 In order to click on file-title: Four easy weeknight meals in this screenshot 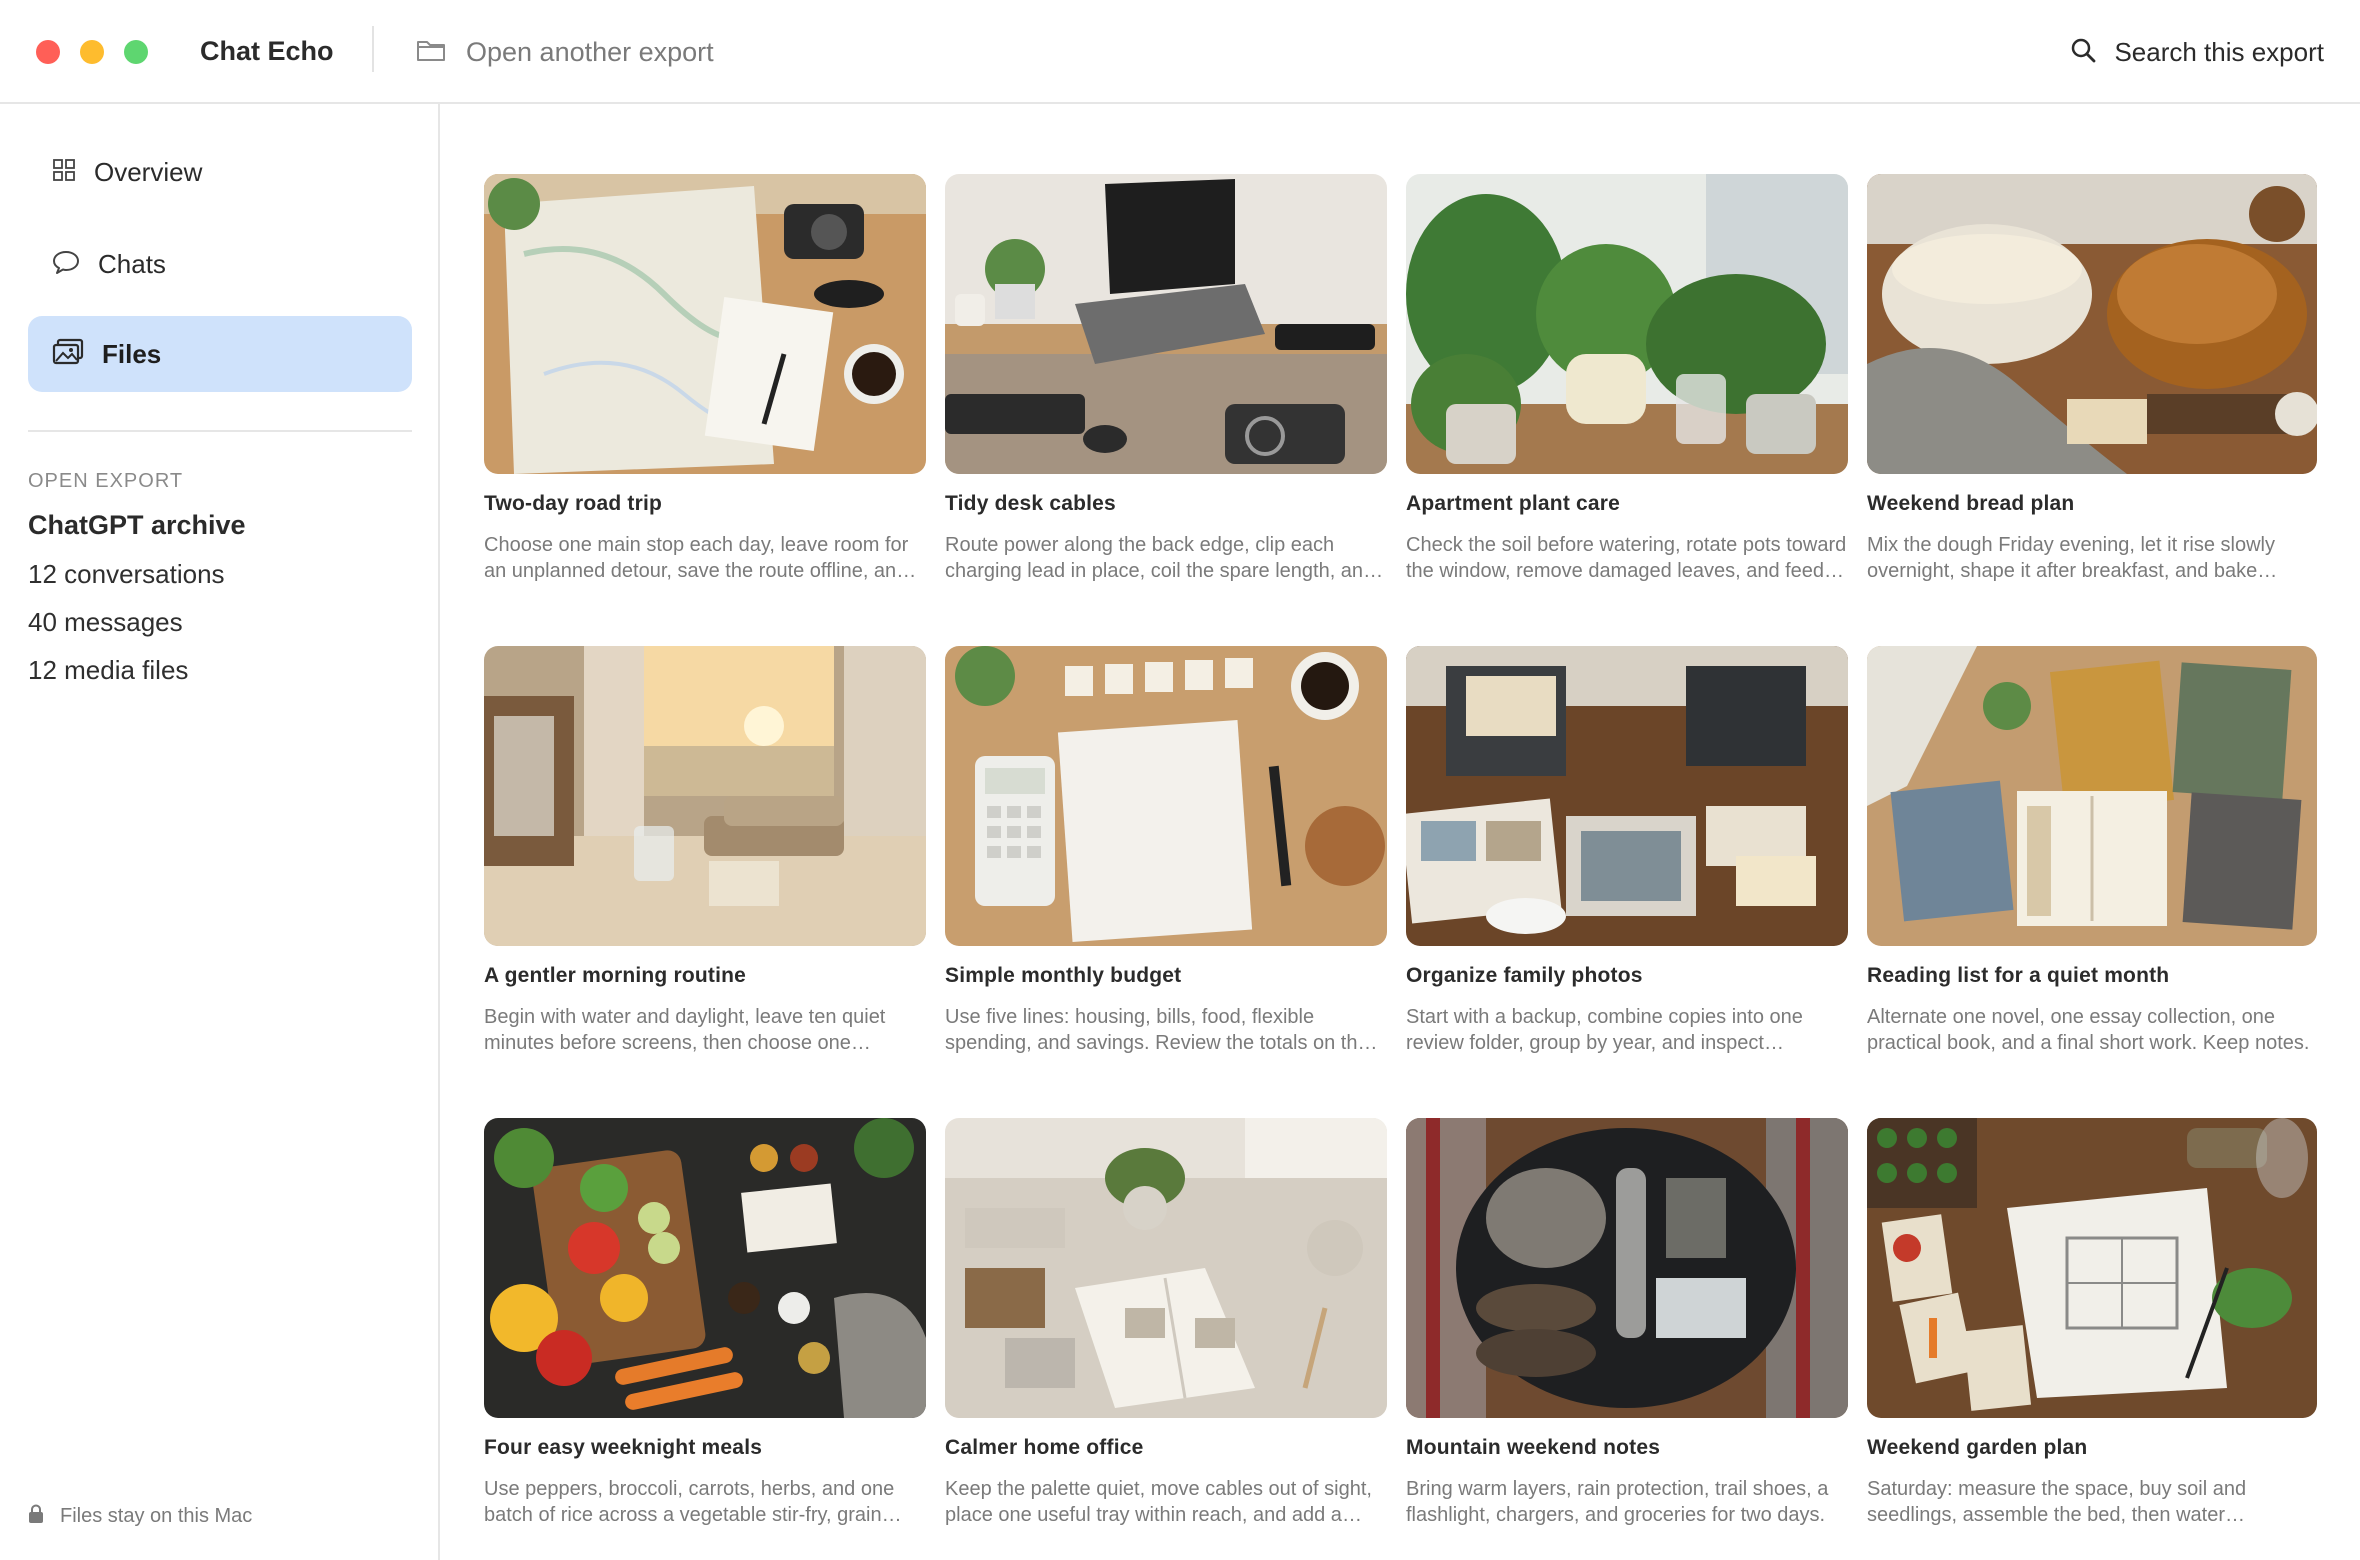, I will do `click(623, 1447)`.